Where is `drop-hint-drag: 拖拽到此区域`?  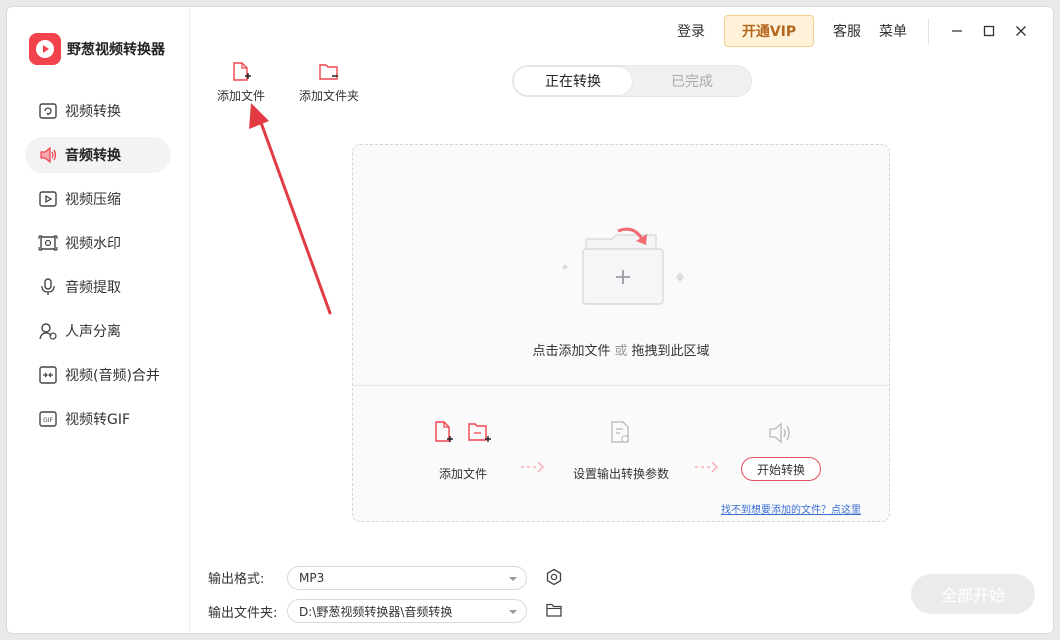 drop-hint-drag: 拖拽到此区域 is located at coordinates (671, 351).